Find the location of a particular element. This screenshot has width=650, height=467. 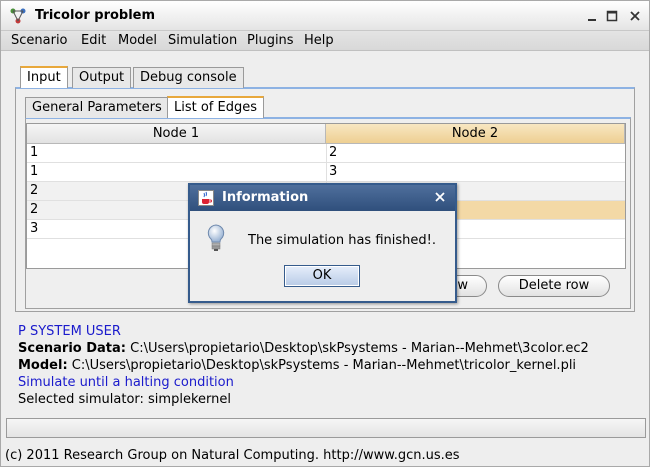

system-type-text: P SYSTEM USER is located at coordinates (69, 331).